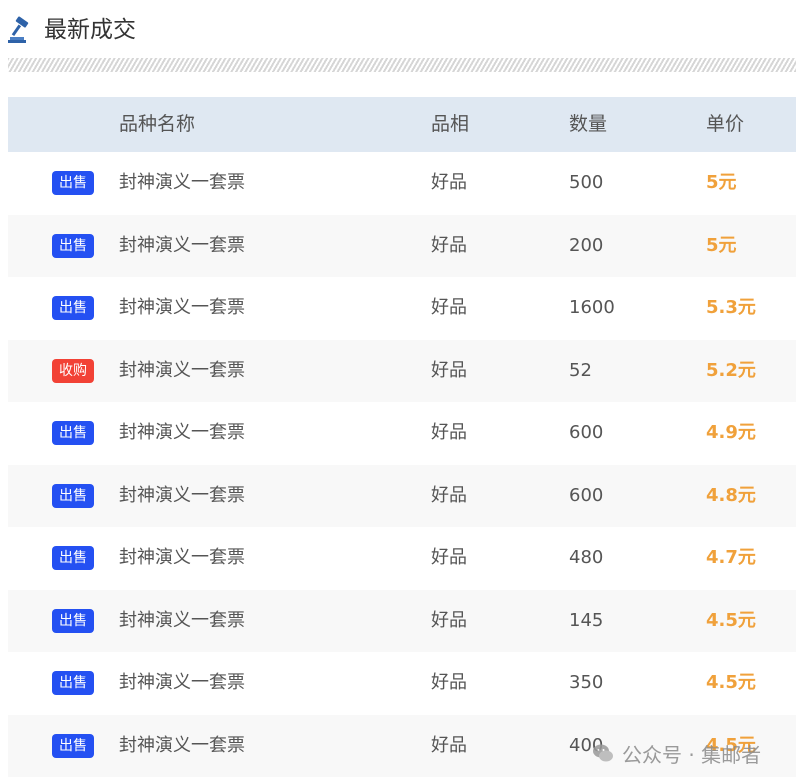 The width and height of the screenshot is (796, 784). I want to click on item-quantity: 480, so click(586, 557).